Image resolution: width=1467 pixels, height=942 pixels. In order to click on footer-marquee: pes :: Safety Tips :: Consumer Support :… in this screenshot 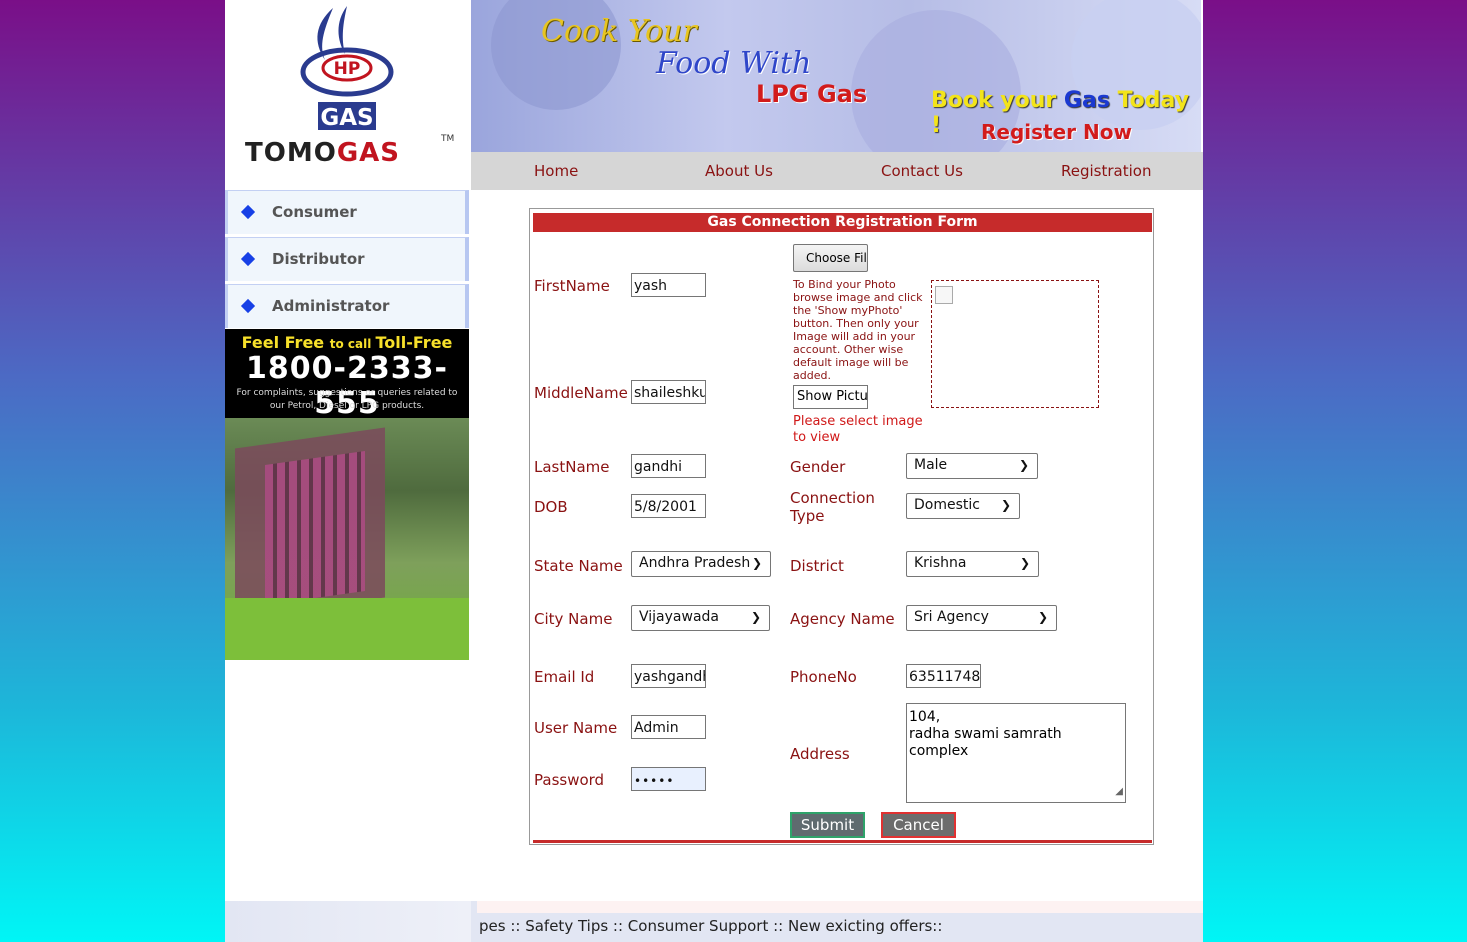, I will do `click(711, 926)`.